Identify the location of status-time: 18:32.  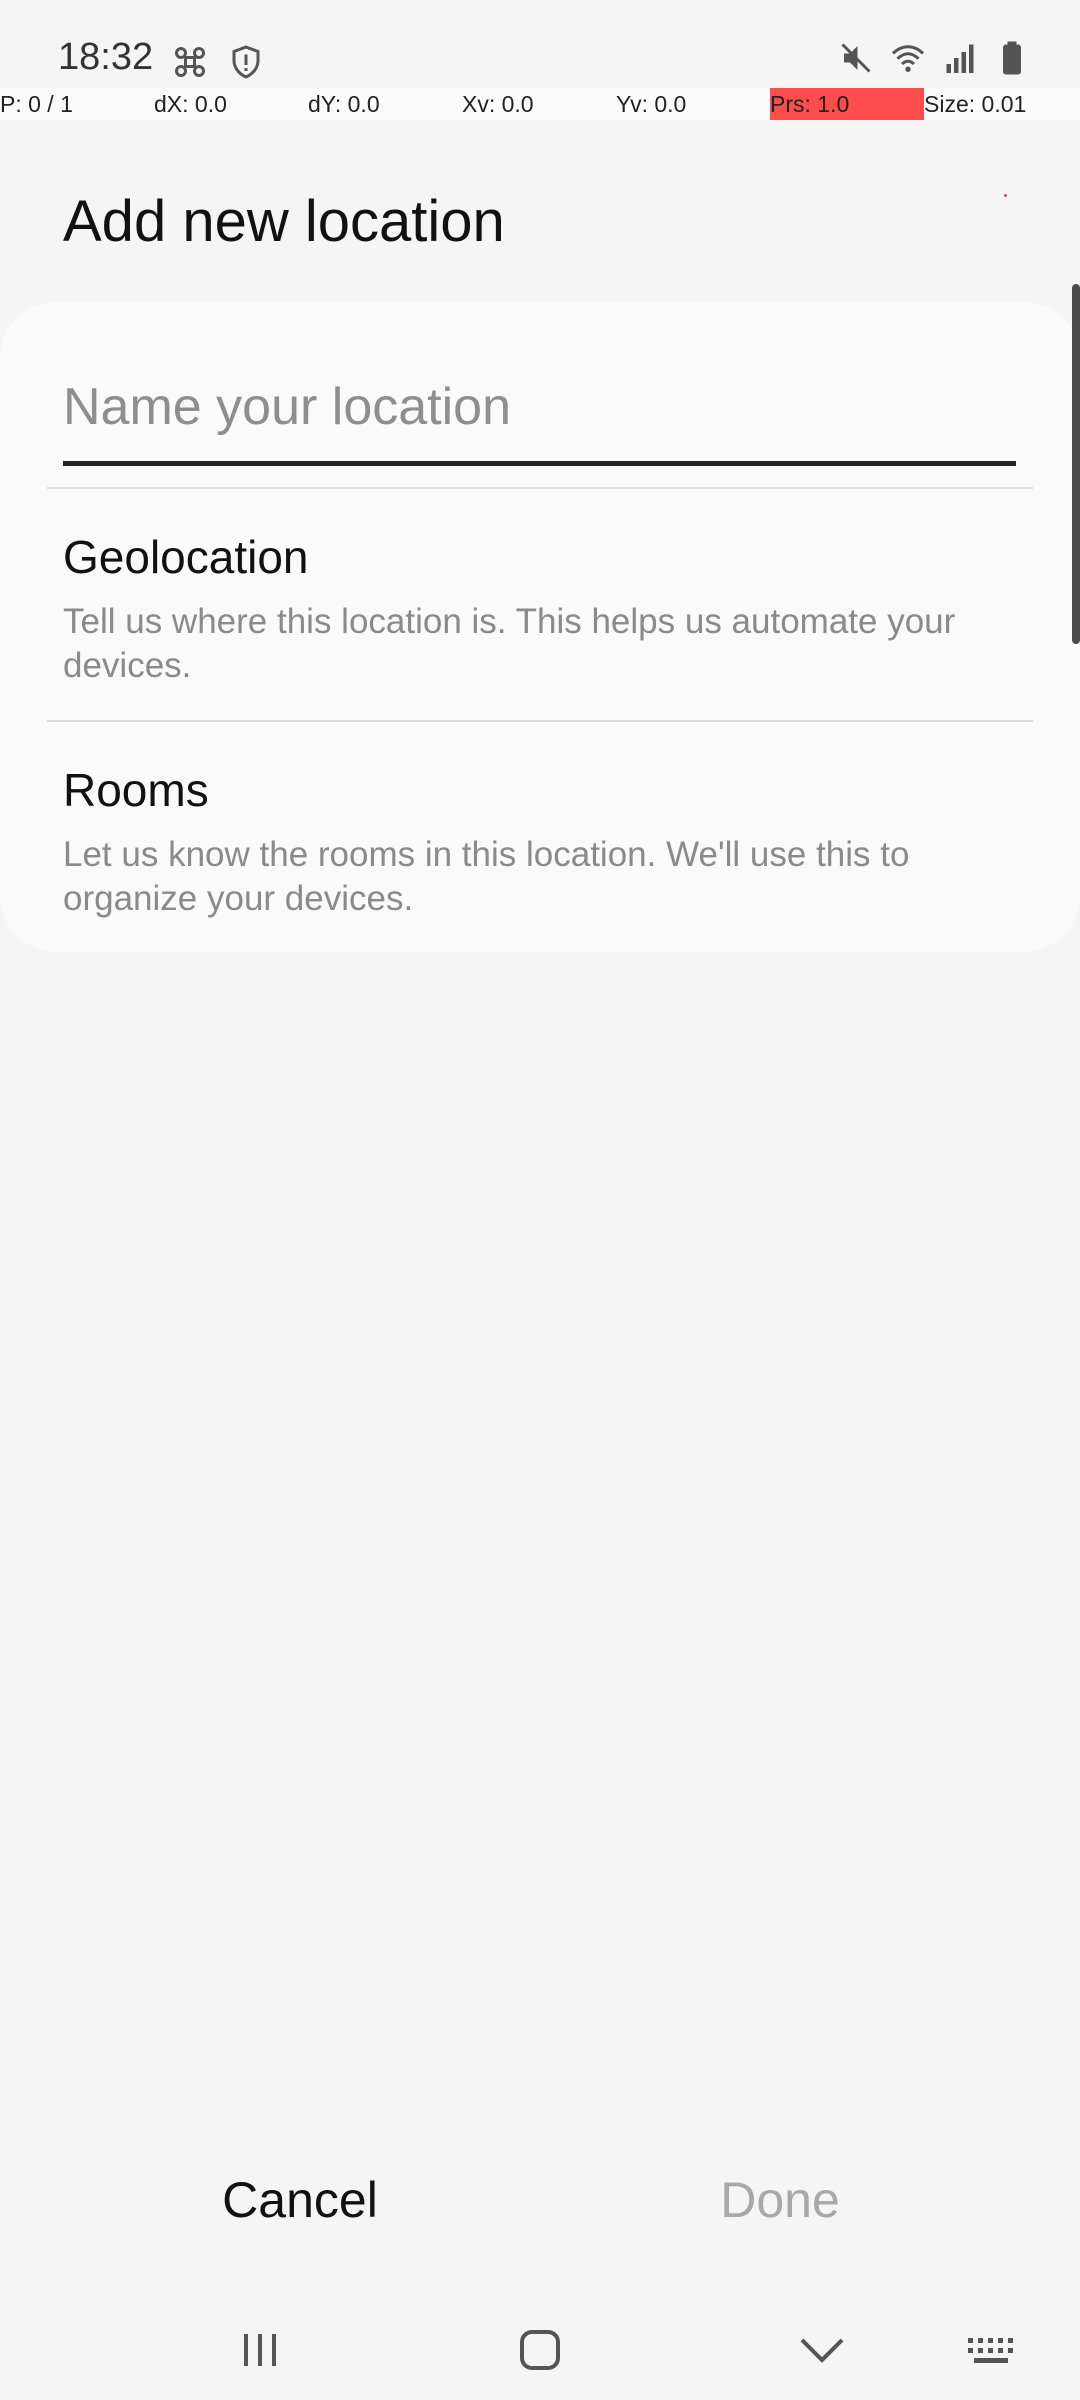
(106, 57).